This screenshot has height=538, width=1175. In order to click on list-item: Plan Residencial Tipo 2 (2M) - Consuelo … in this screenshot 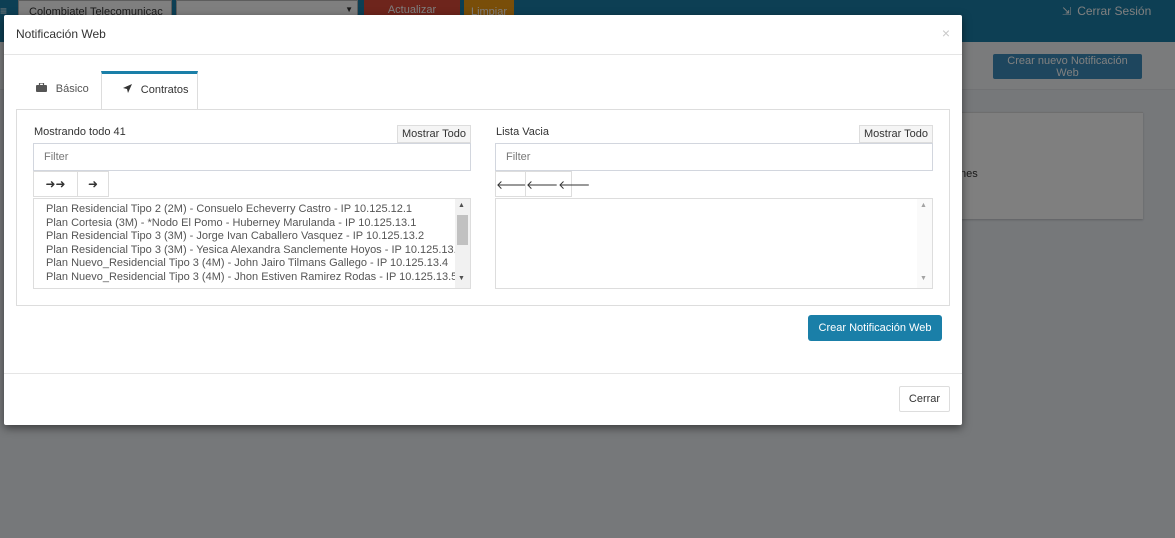, I will do `click(246, 210)`.